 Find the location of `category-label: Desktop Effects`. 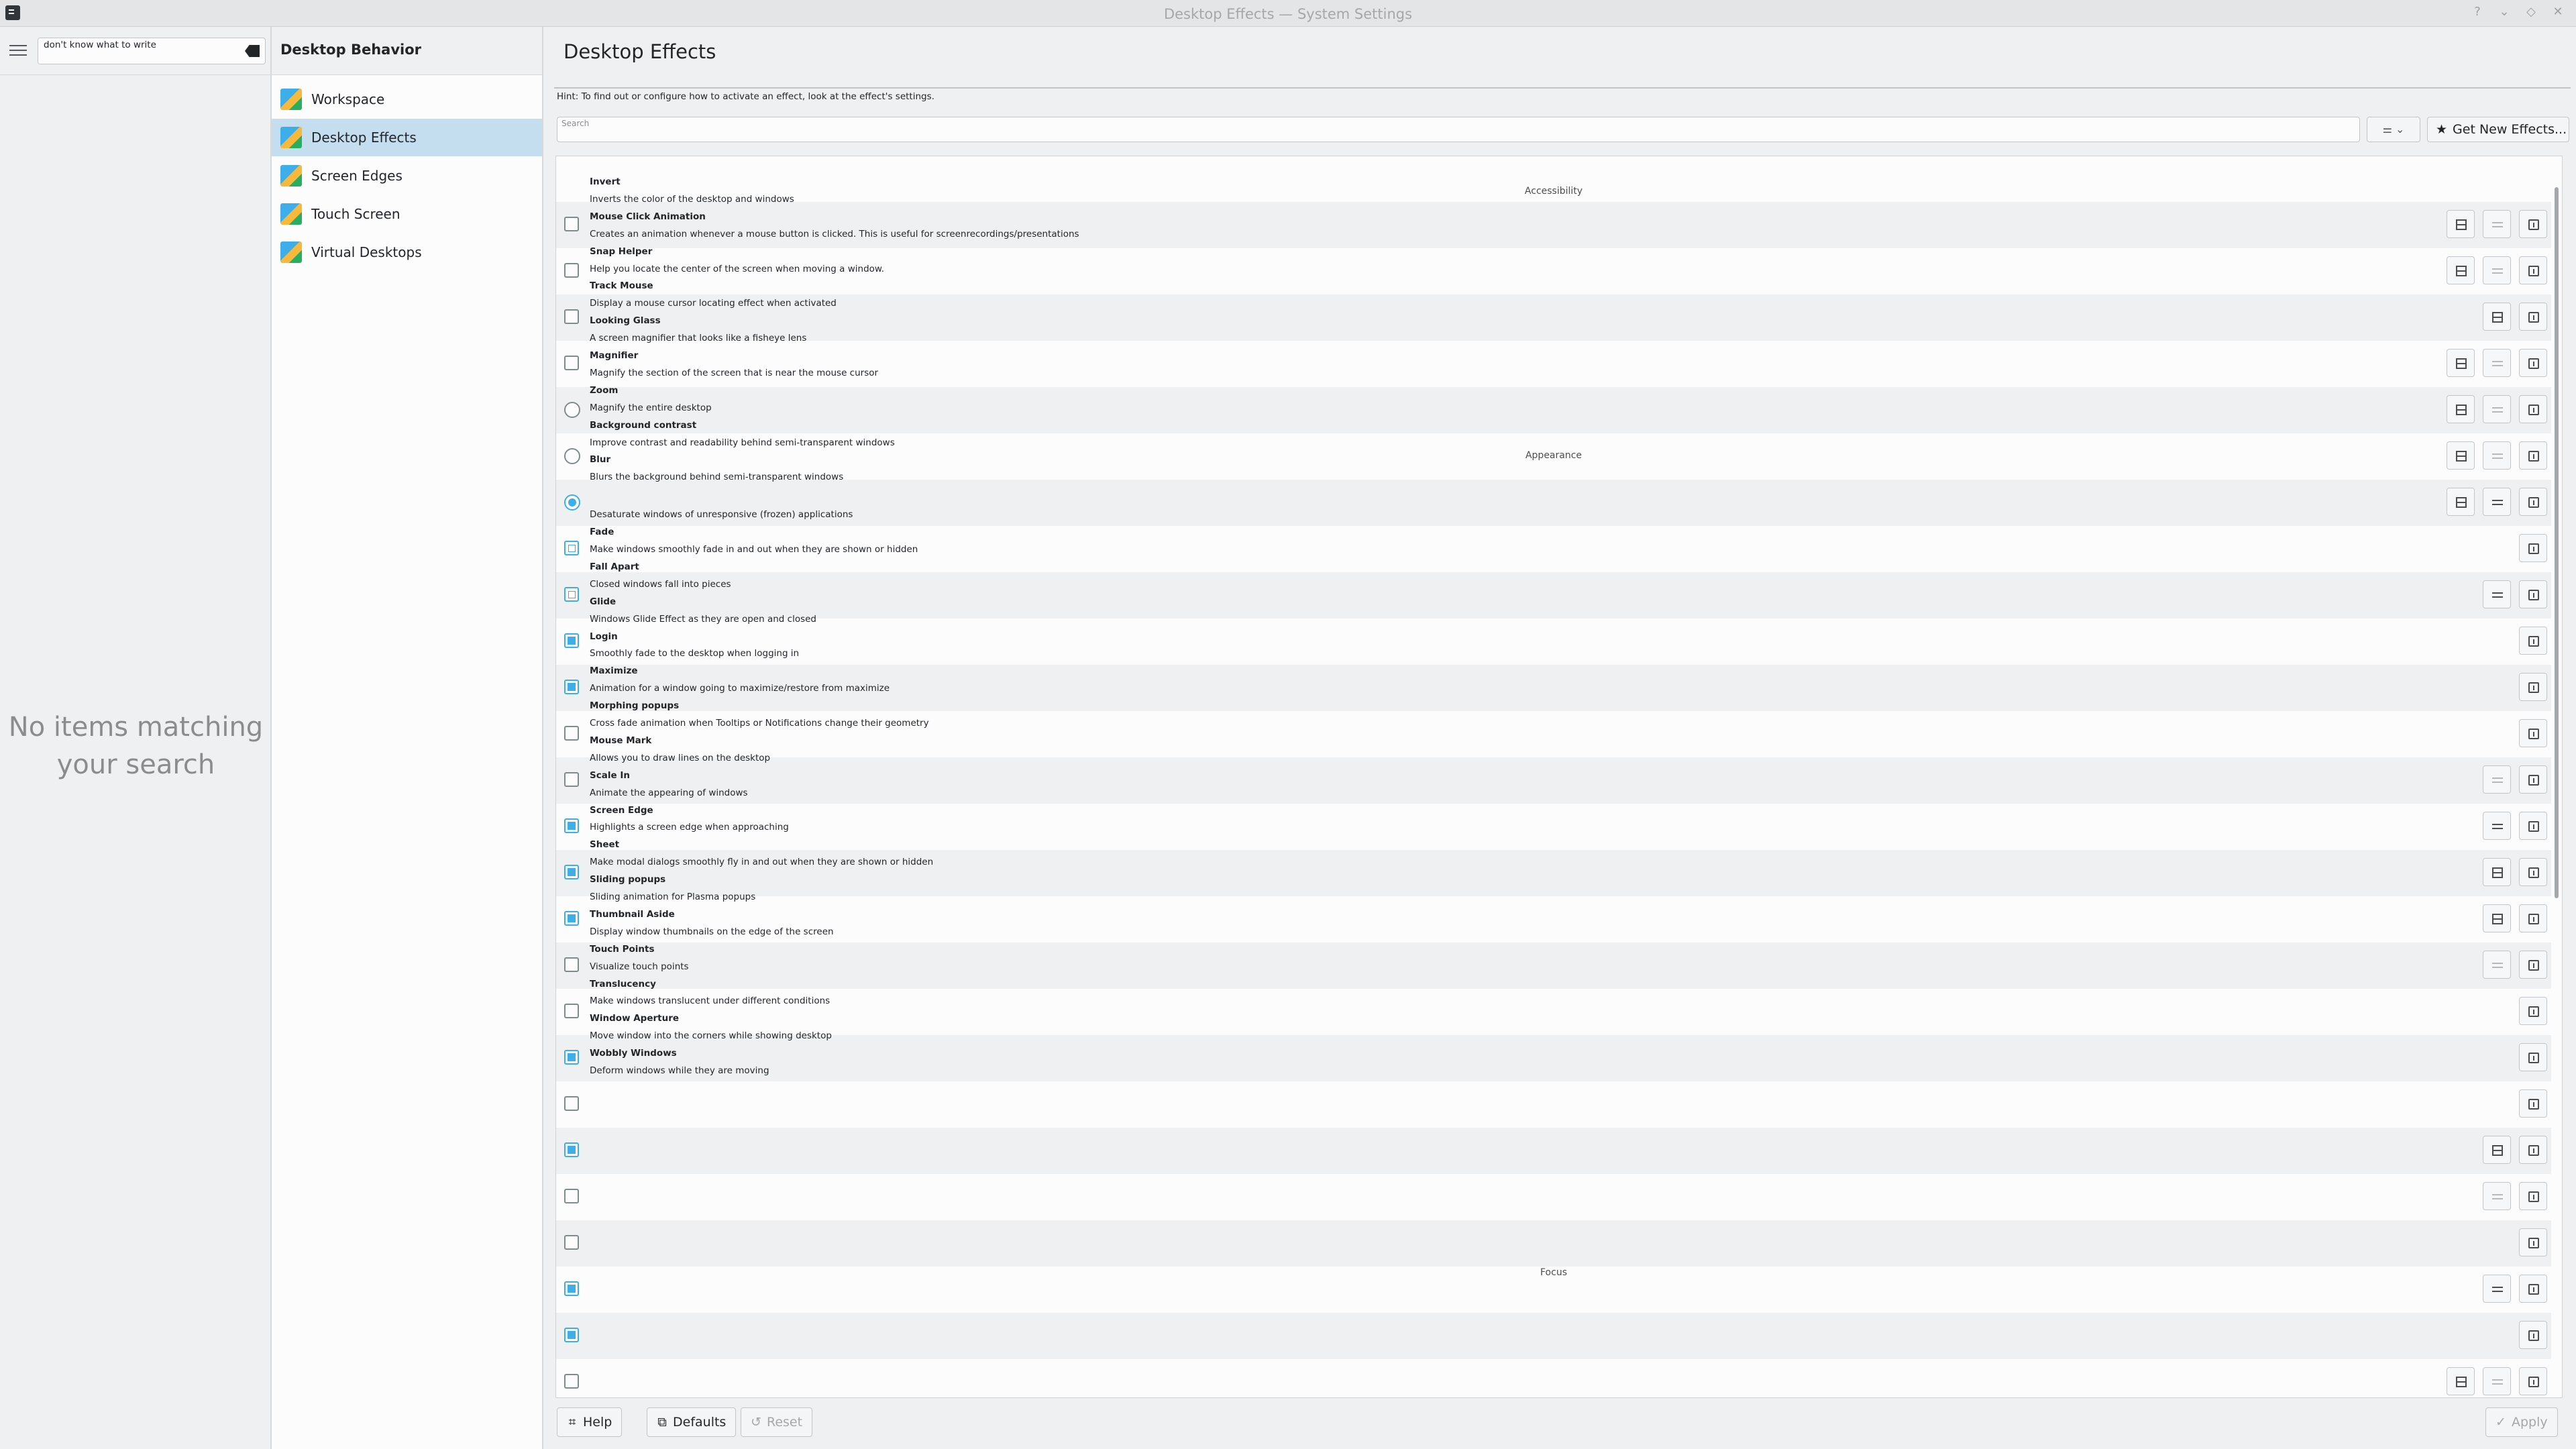

category-label: Desktop Effects is located at coordinates (364, 137).